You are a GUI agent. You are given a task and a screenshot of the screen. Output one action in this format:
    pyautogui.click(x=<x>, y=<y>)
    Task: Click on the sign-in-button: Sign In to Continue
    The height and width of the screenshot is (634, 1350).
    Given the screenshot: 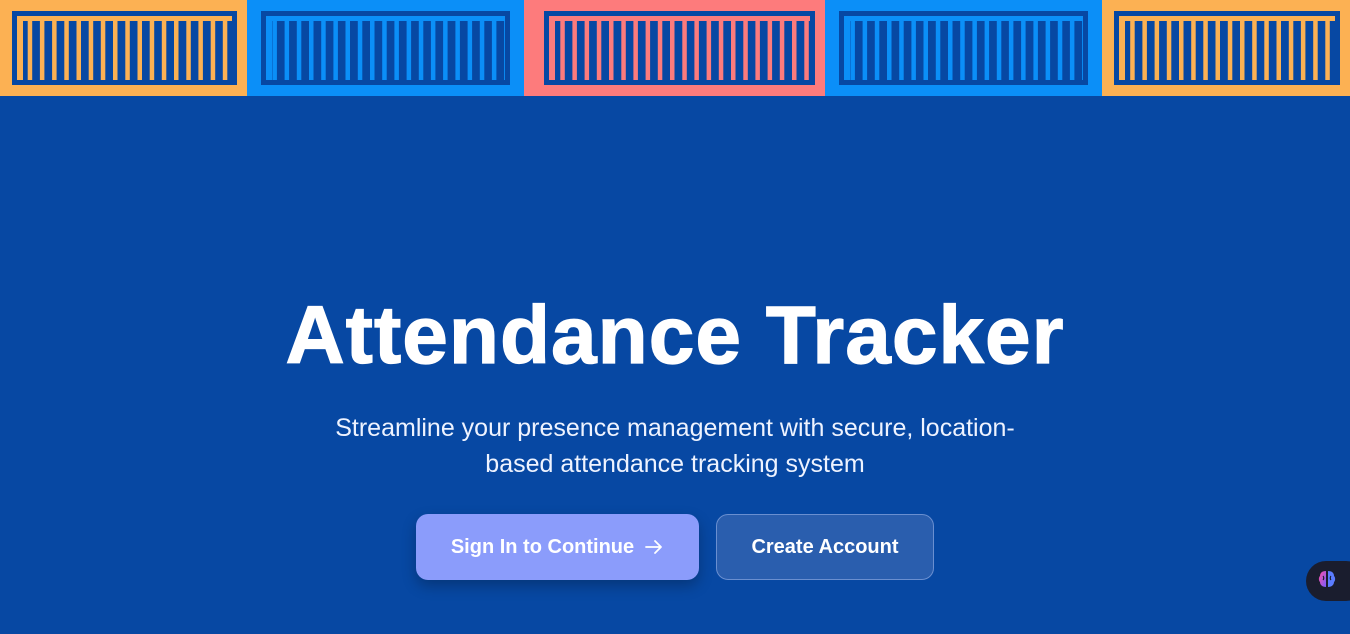 What is the action you would take?
    pyautogui.click(x=557, y=547)
    